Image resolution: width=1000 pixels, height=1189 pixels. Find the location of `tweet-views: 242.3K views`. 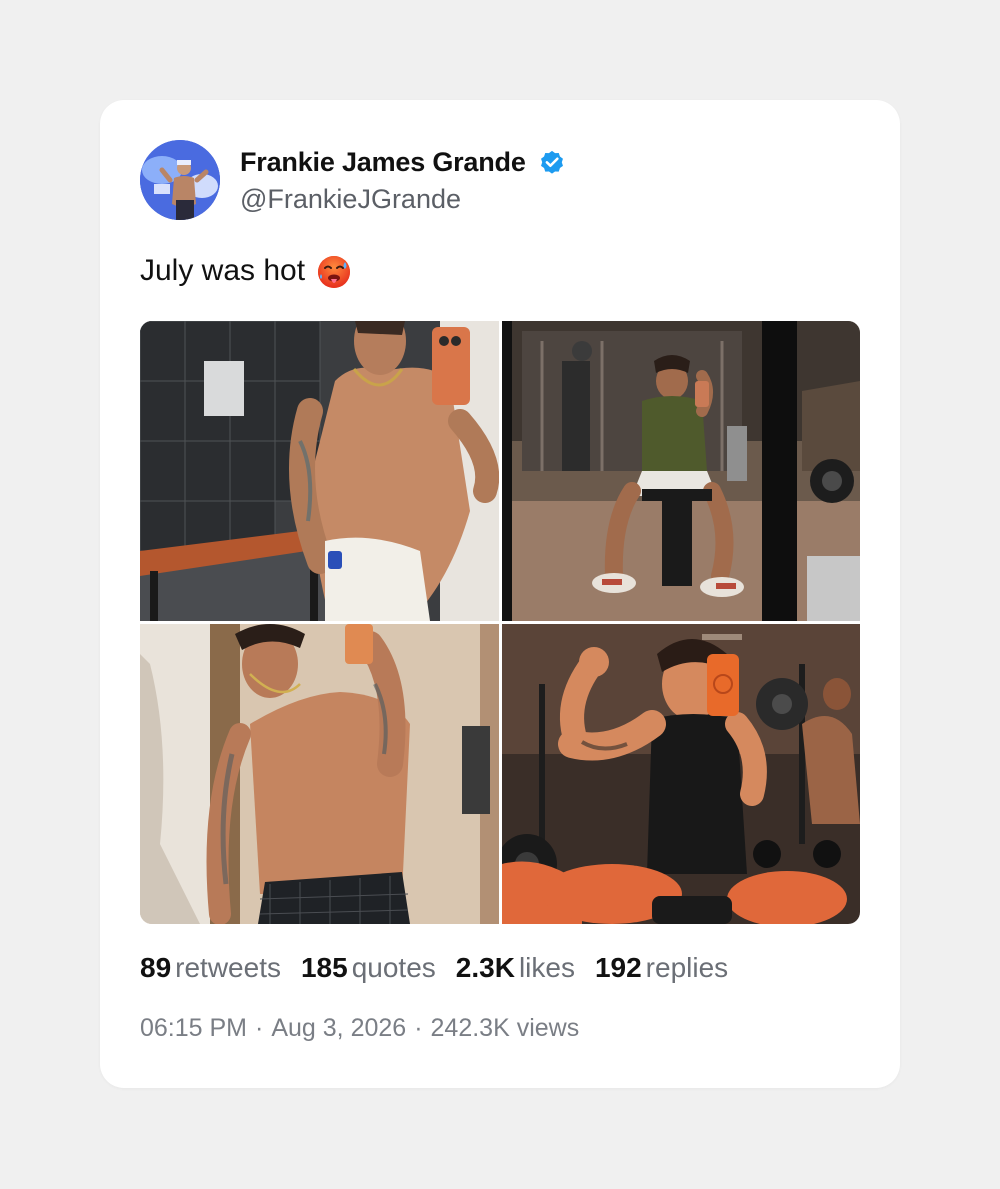

tweet-views: 242.3K views is located at coordinates (505, 1028).